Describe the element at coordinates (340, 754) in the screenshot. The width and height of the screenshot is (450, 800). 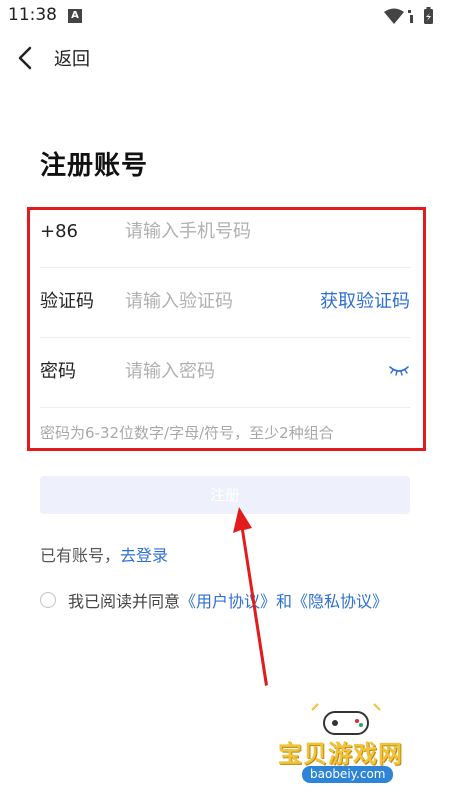
I see `watermark-title: 宝贝游戏网` at that location.